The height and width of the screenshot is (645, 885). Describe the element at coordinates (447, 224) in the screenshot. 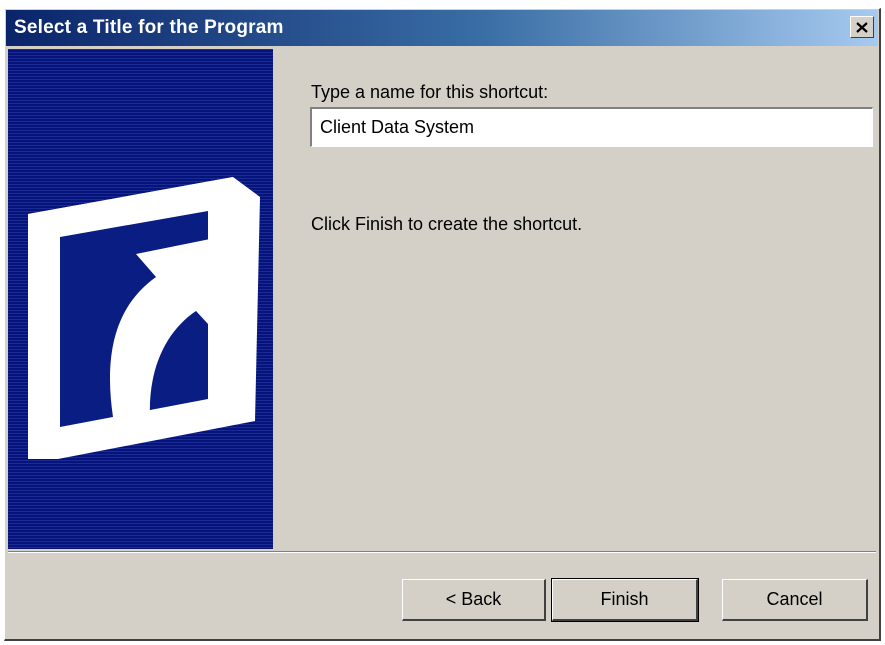

I see `finish-hint-text: Click Finish to create the shortcut.` at that location.